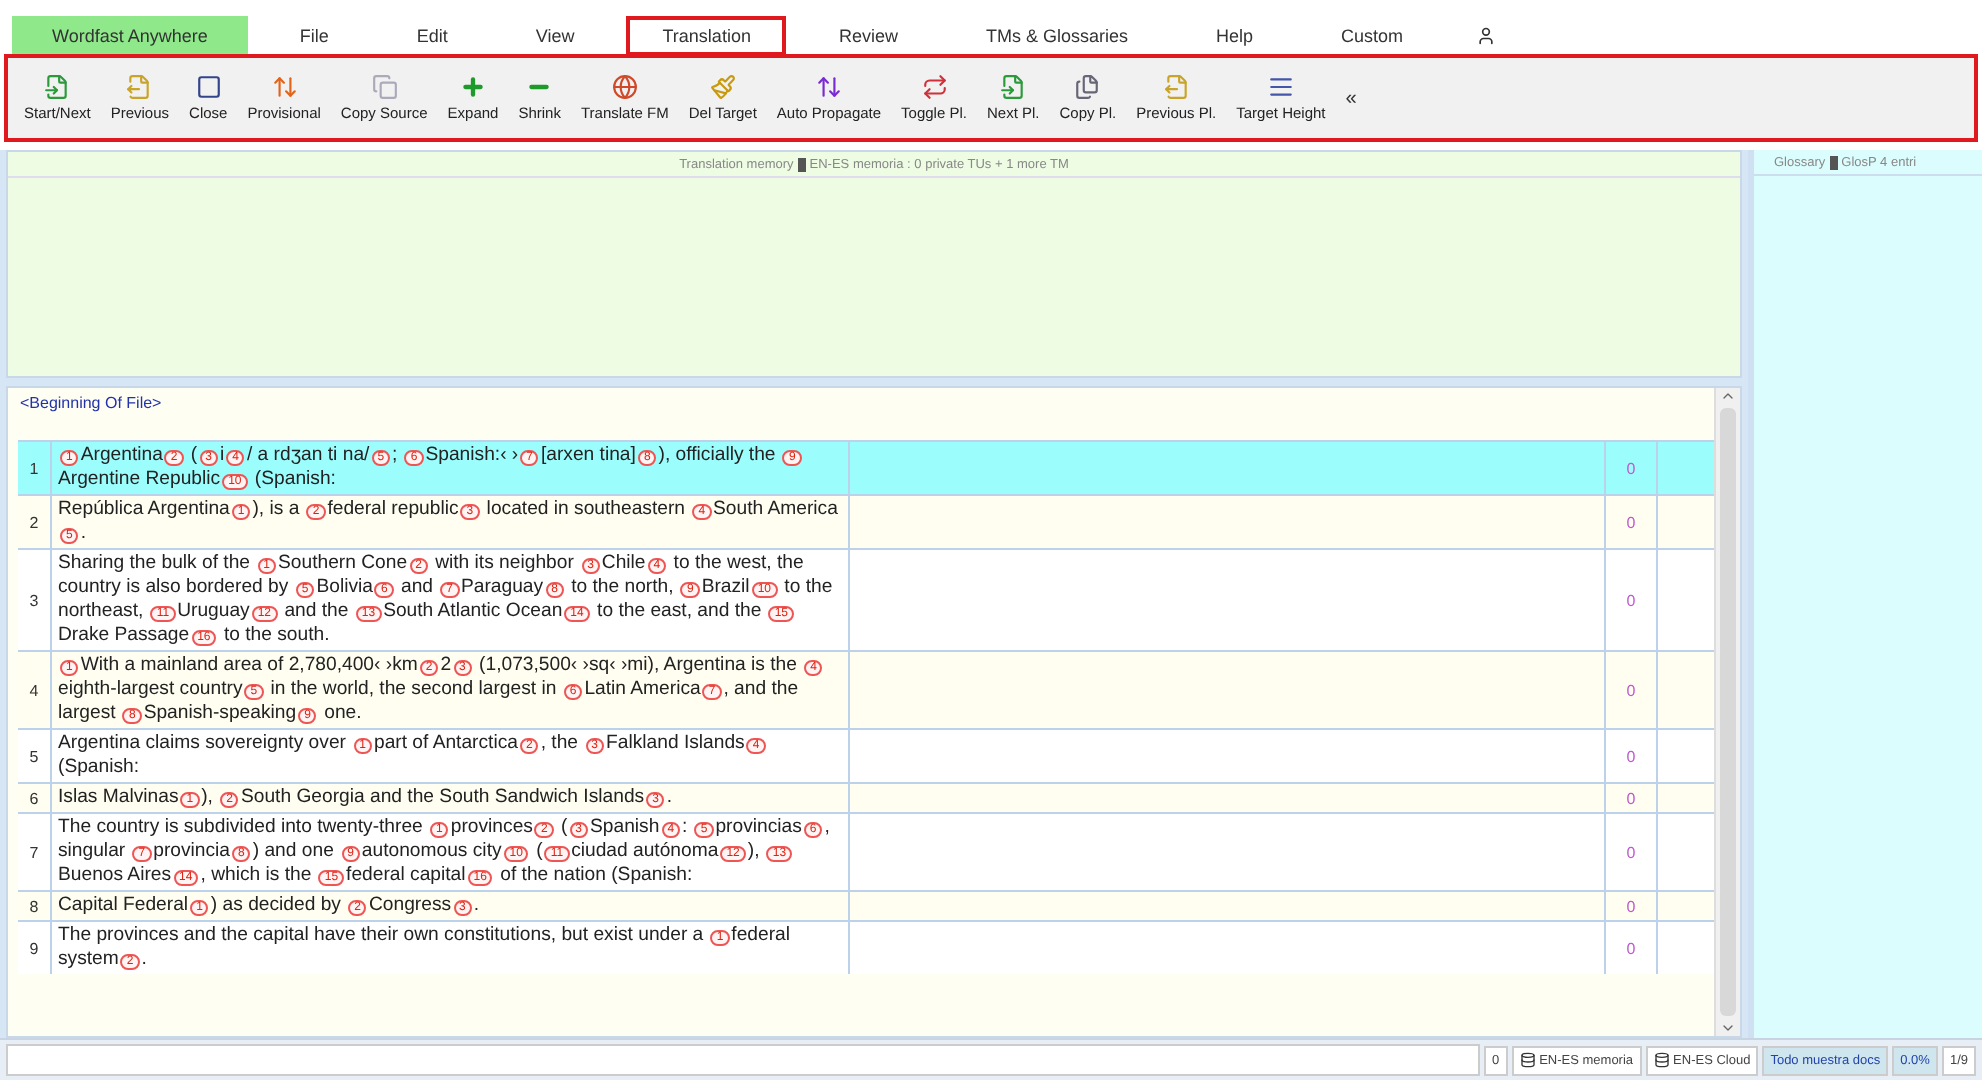 The width and height of the screenshot is (1982, 1080). I want to click on menu-item: File, so click(314, 36).